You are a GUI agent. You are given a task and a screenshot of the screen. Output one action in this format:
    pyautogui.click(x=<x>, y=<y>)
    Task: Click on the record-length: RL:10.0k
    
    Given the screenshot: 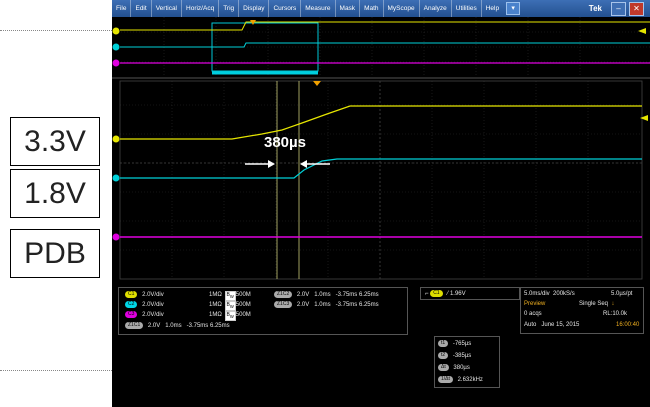 What is the action you would take?
    pyautogui.click(x=615, y=314)
    